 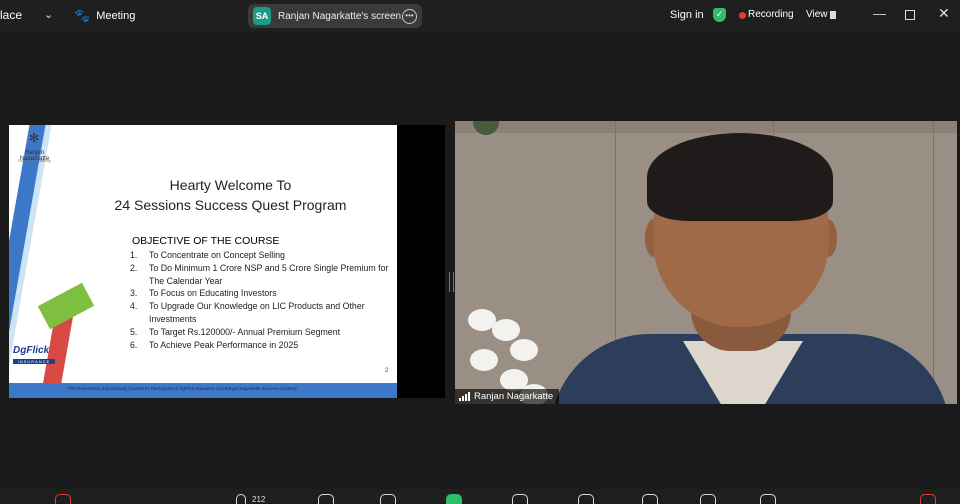 I want to click on slide-title-line2: 24 Sessions Success Quest Program, so click(x=230, y=205).